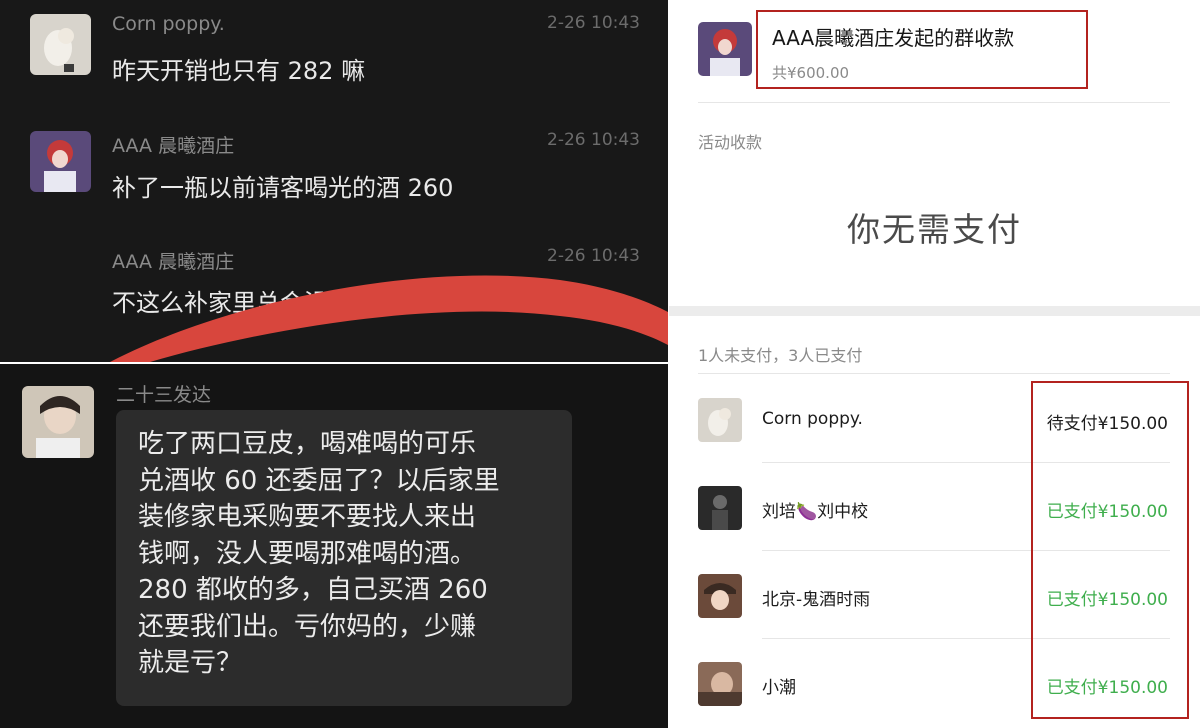 Image resolution: width=1200 pixels, height=728 pixels. What do you see at coordinates (720, 684) in the screenshot?
I see `avatar-xiaochao-icon` at bounding box center [720, 684].